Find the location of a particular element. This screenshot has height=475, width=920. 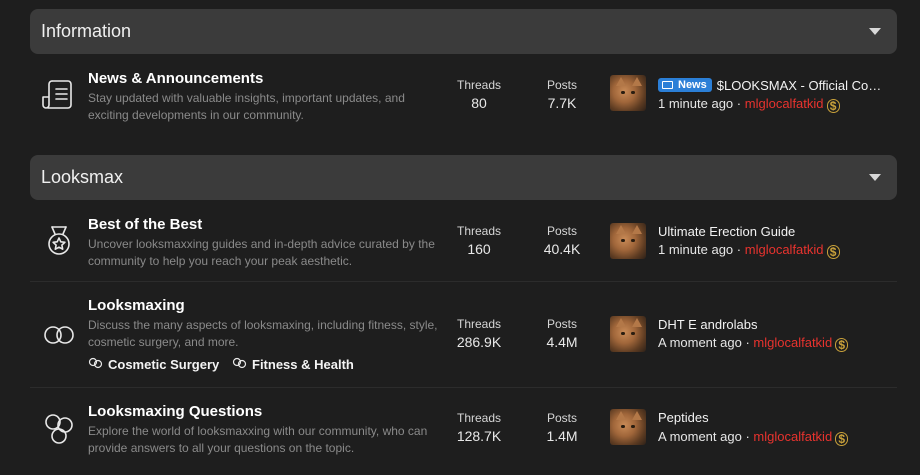

posts-stat: Posts 1.4M is located at coordinates (562, 427).